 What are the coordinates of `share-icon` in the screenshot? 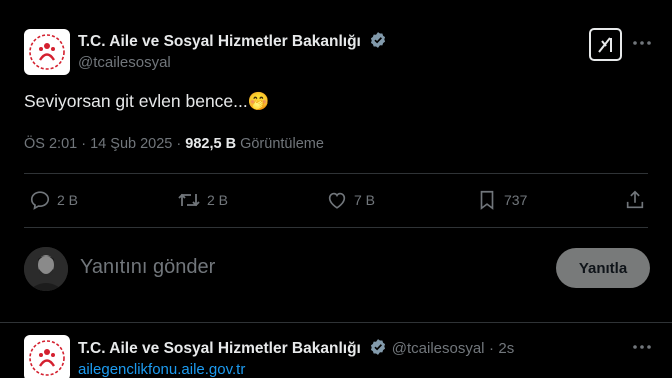 It's located at (635, 202).